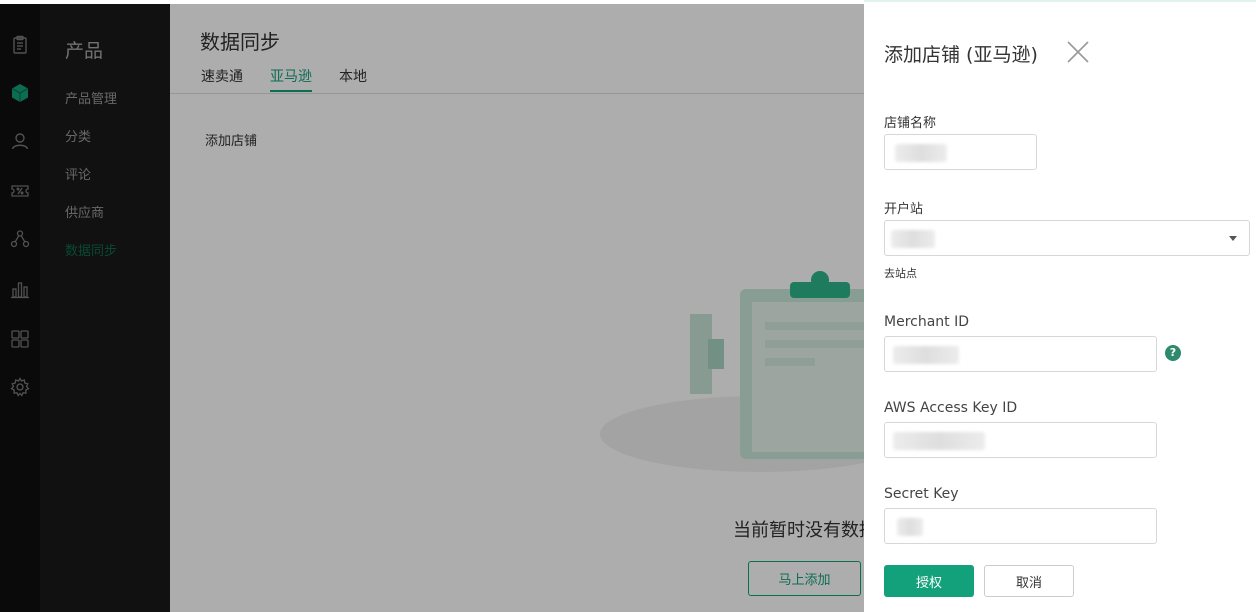  I want to click on sidebar-item-product-management: 产品管理, so click(91, 97).